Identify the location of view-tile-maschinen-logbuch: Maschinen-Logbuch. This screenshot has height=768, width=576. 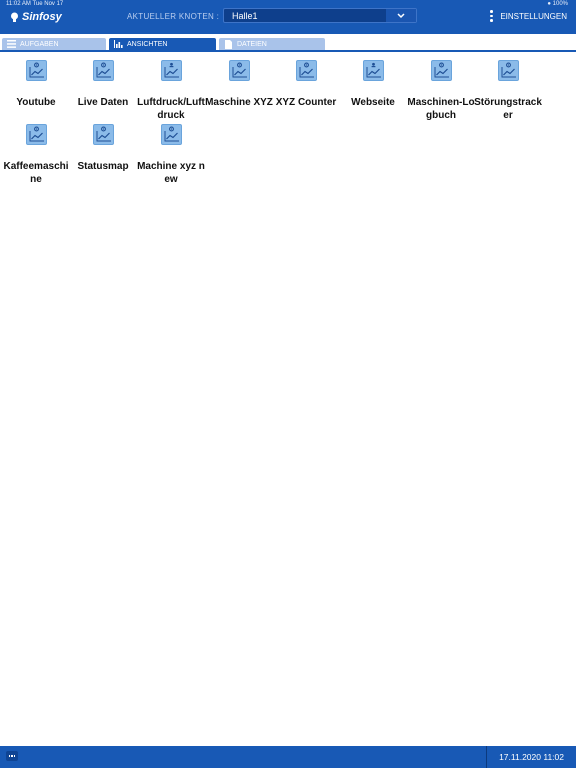
(441, 91).